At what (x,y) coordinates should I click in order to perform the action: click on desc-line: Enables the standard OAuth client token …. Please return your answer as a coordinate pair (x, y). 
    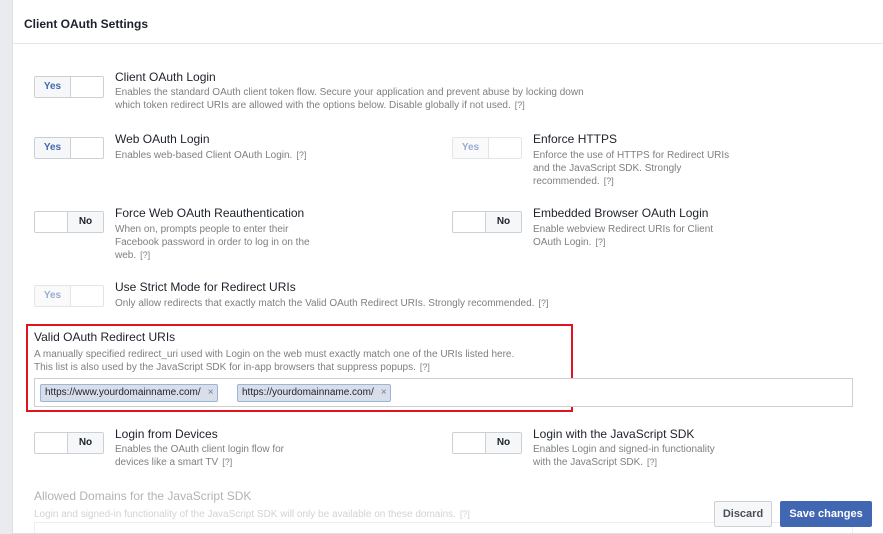
    Looking at the image, I should click on (349, 92).